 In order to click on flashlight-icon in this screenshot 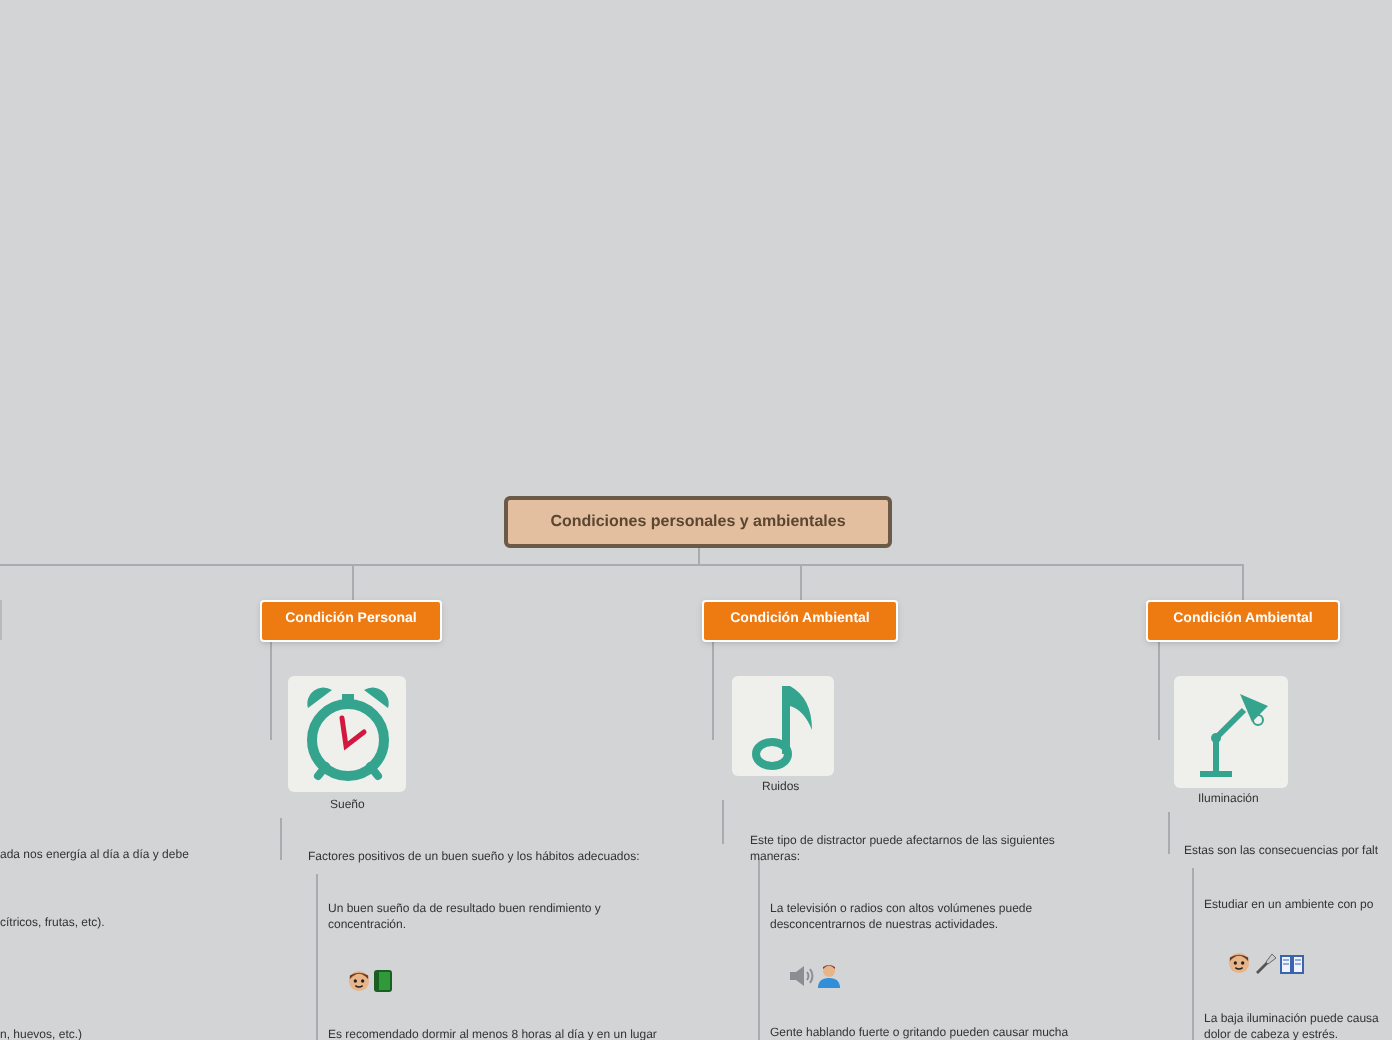, I will do `click(1265, 963)`.